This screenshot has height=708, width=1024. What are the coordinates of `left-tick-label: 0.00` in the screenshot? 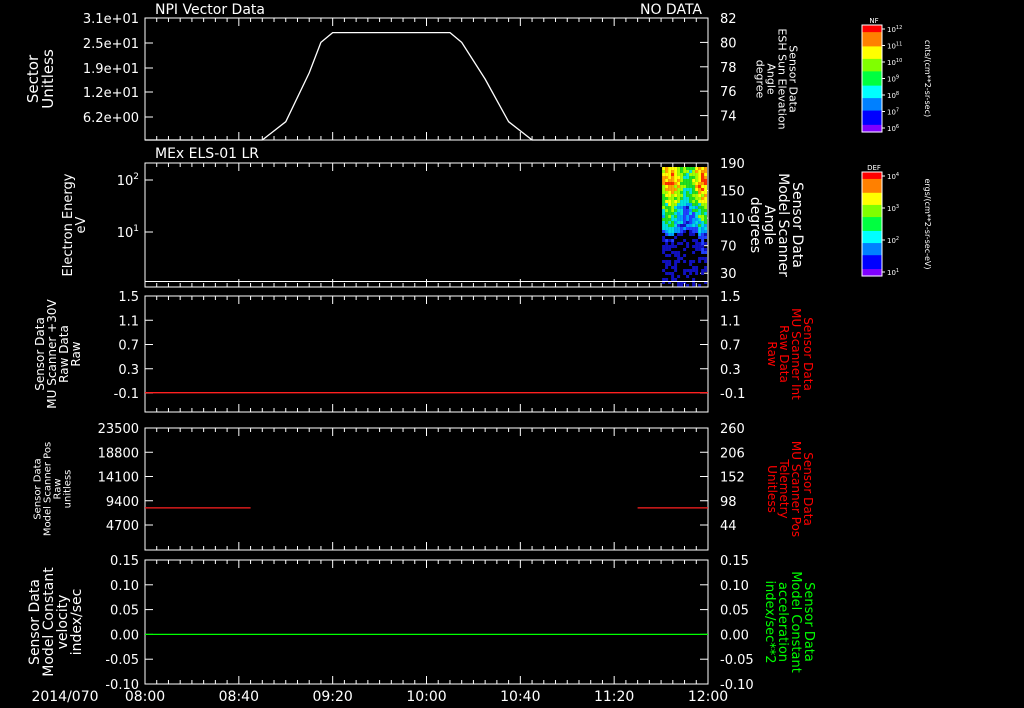 It's located at (124, 635).